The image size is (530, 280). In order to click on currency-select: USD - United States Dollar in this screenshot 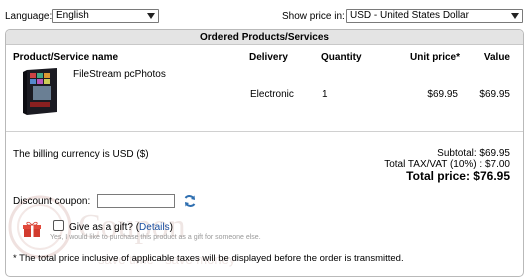, I will do `click(434, 16)`.